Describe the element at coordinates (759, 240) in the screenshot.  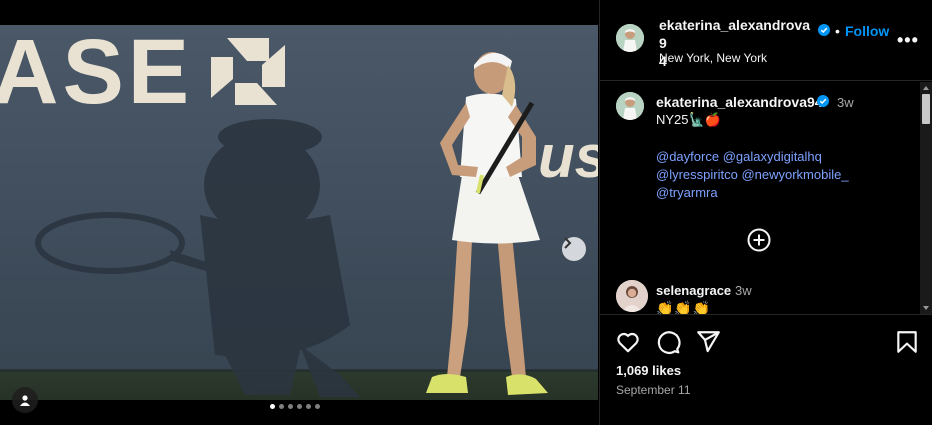
I see `plus-circle-icon` at that location.